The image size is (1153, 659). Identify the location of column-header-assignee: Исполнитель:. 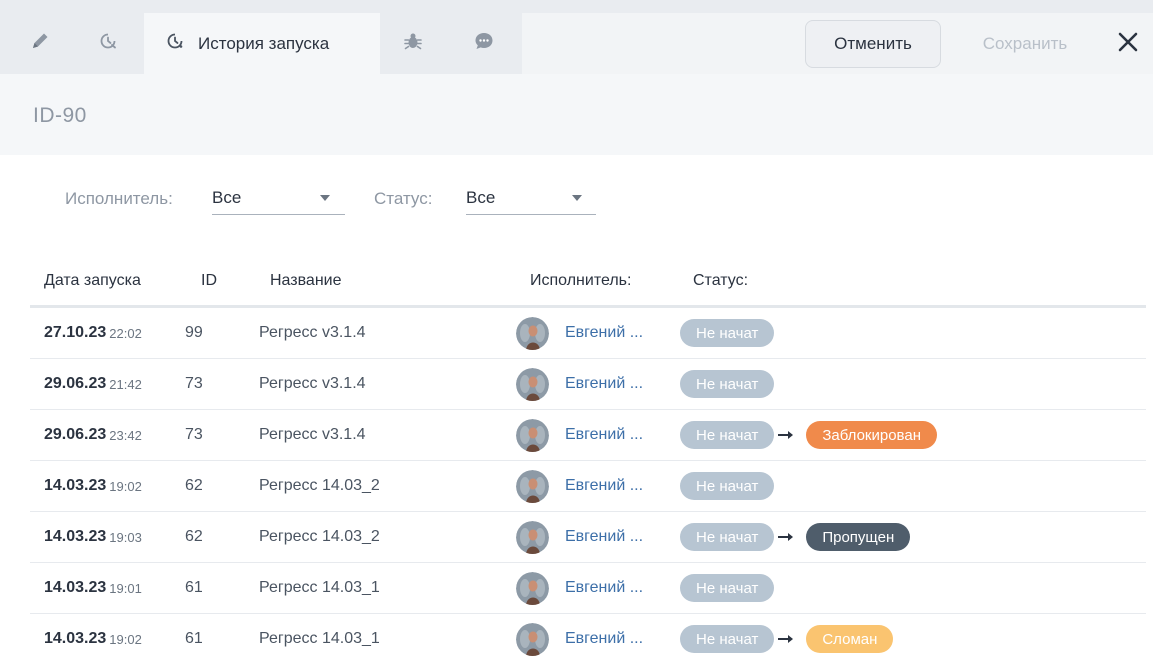
(580, 281).